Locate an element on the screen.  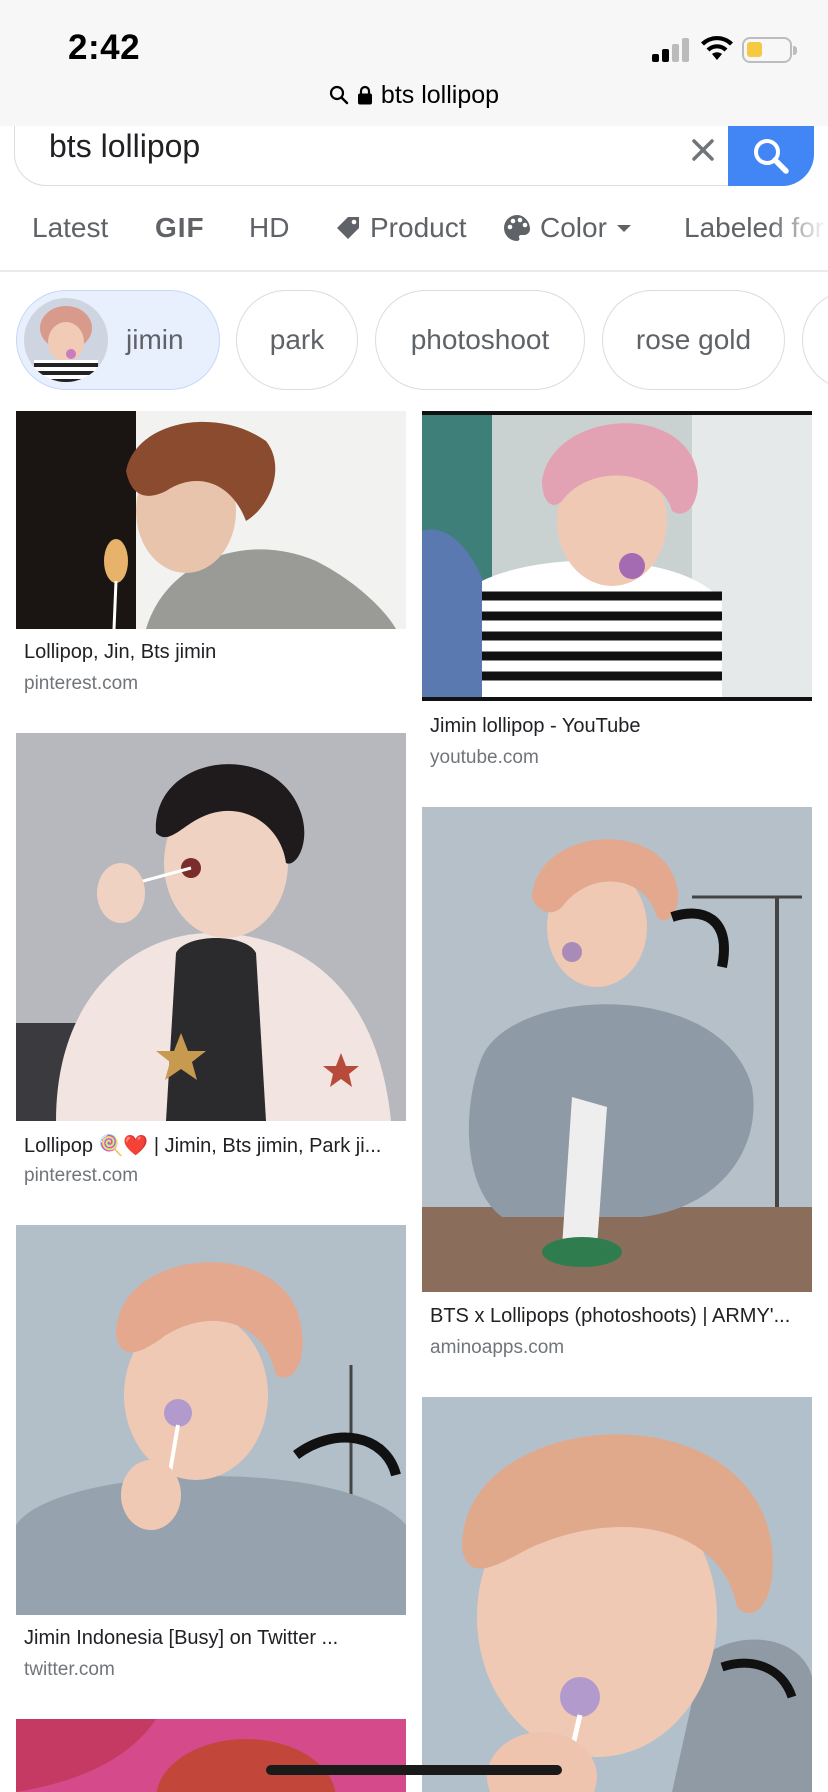
gif-icon: GIF is located at coordinates (180, 227).